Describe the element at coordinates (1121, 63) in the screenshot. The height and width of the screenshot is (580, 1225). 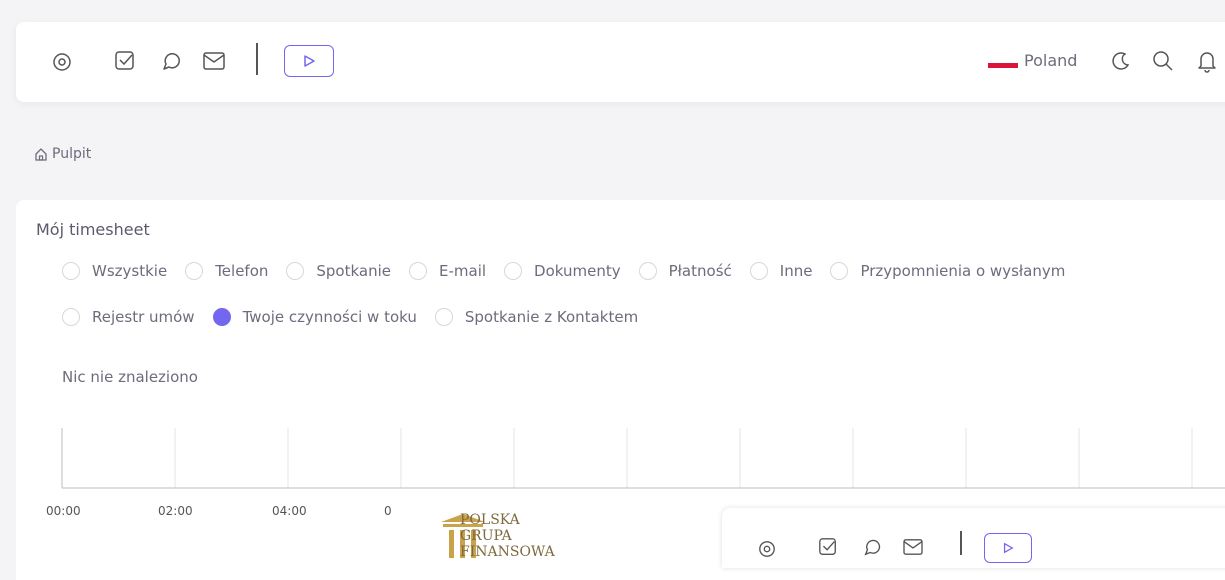
I see `moon-icon` at that location.